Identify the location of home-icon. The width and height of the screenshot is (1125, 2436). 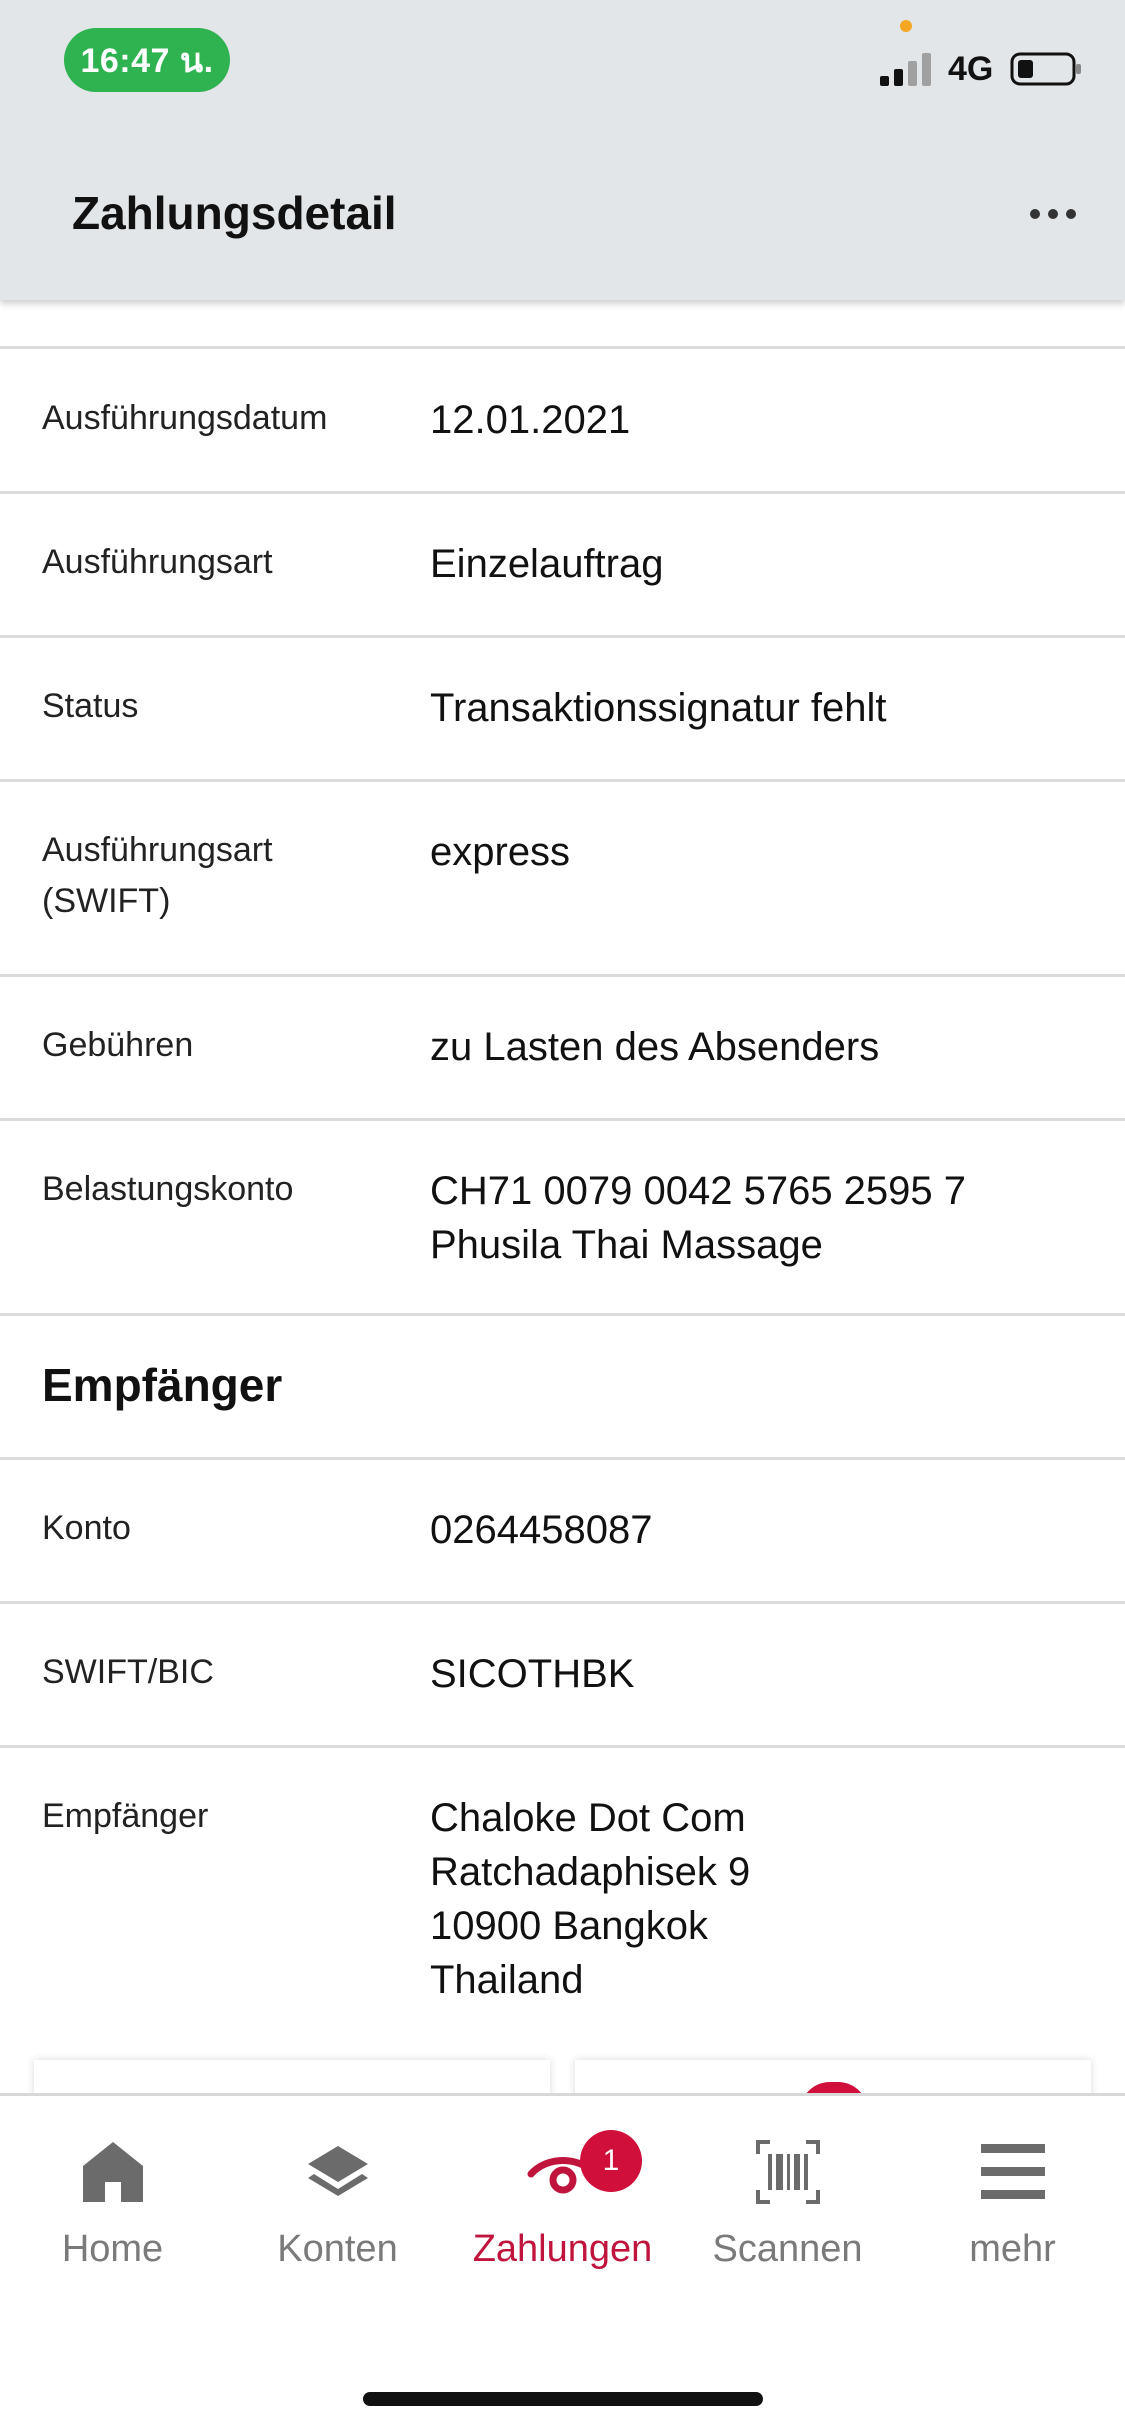
(112, 2172).